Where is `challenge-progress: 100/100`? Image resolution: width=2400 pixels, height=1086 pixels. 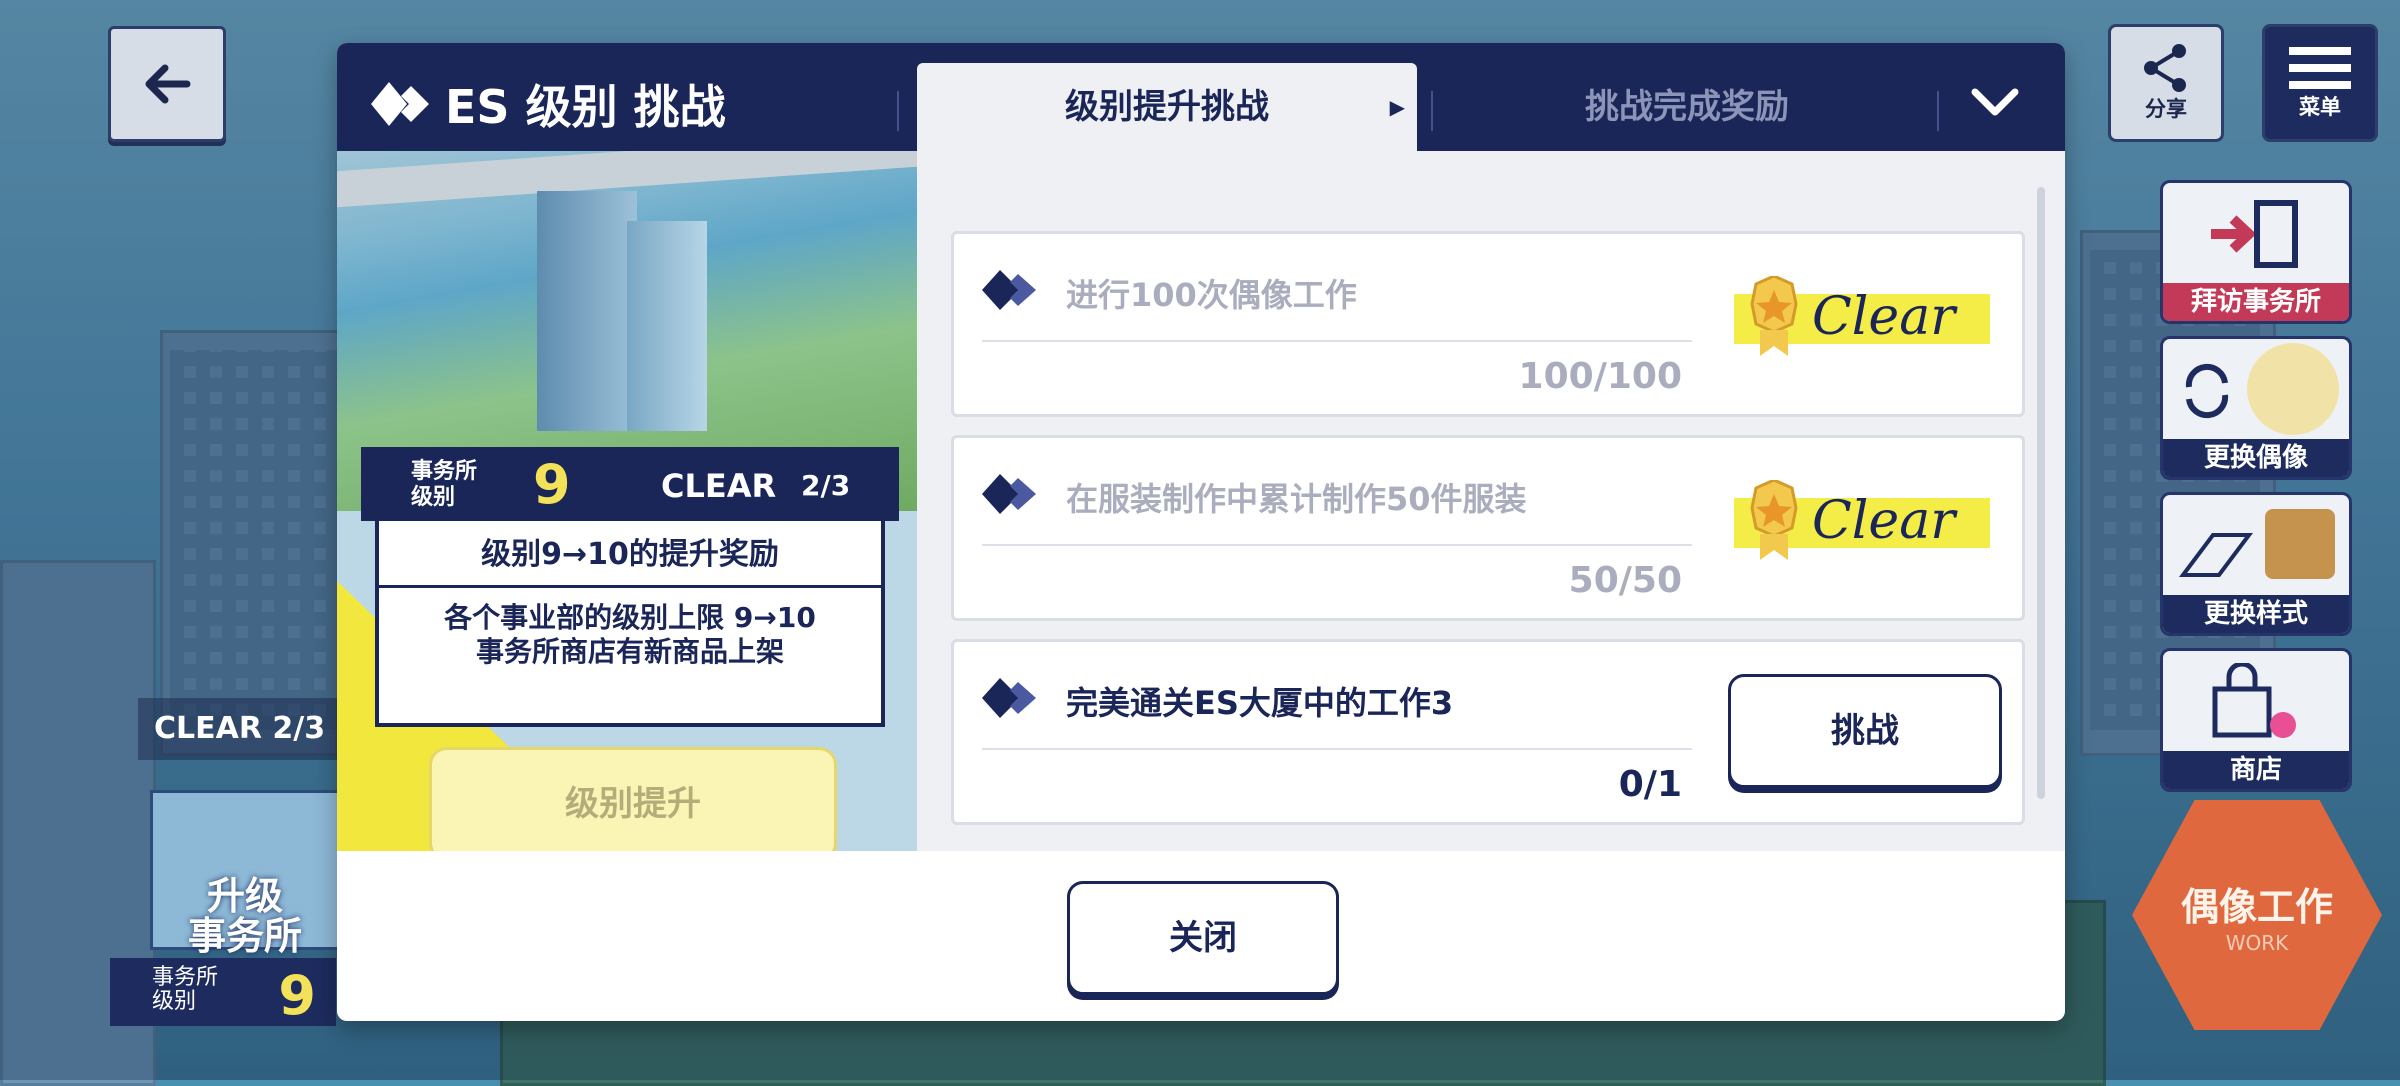 challenge-progress: 100/100 is located at coordinates (1600, 376).